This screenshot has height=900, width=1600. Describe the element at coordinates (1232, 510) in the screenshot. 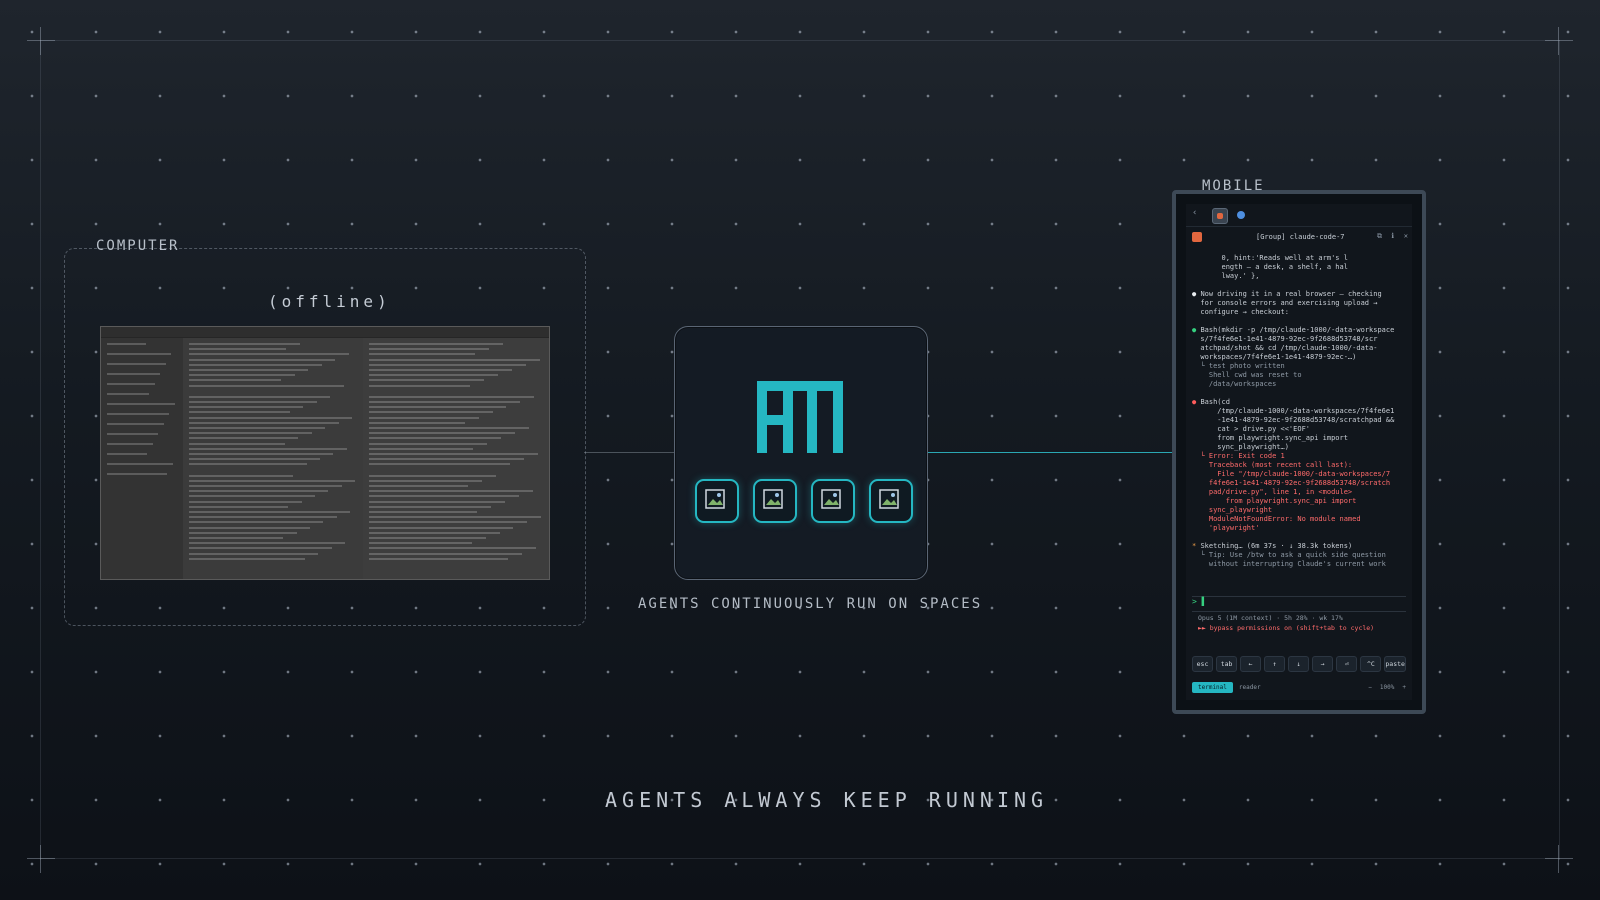

I see `terminal-line: sync_playwright` at that location.